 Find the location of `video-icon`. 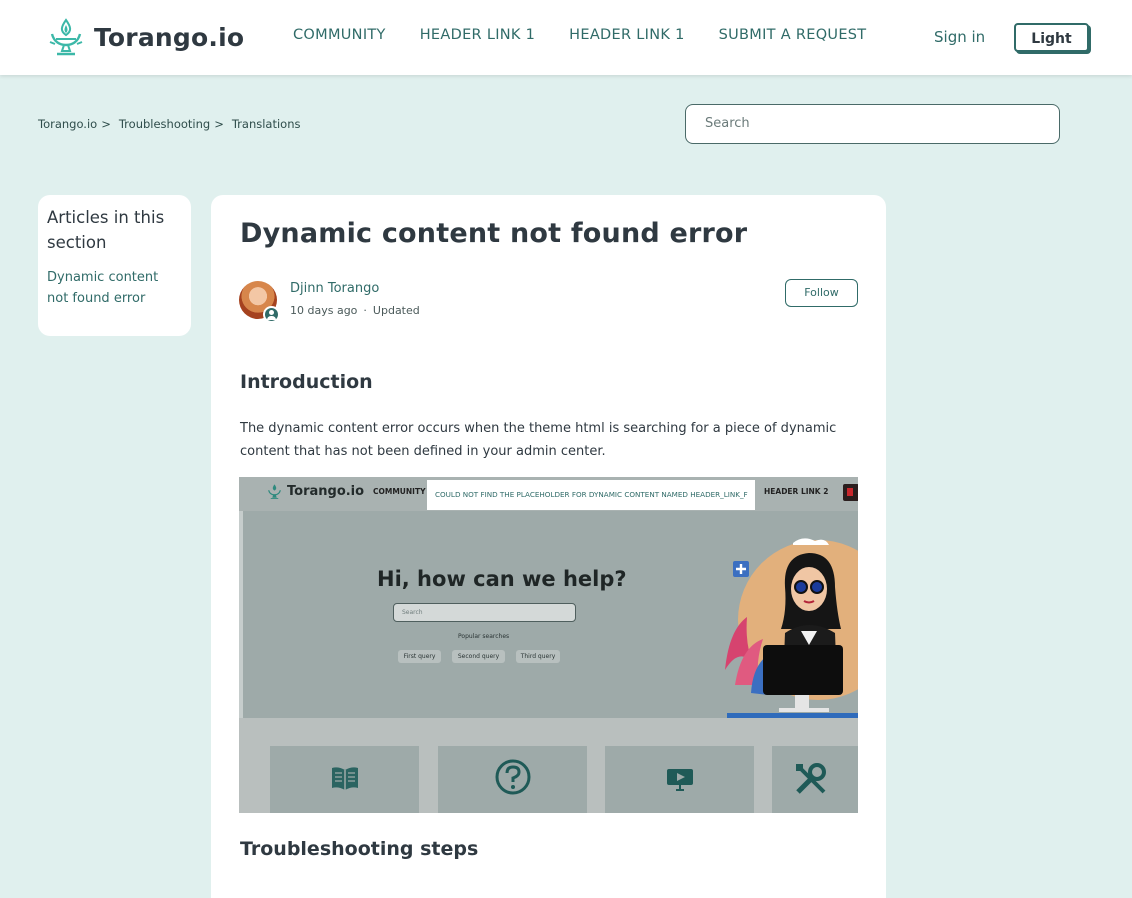

video-icon is located at coordinates (679, 780).